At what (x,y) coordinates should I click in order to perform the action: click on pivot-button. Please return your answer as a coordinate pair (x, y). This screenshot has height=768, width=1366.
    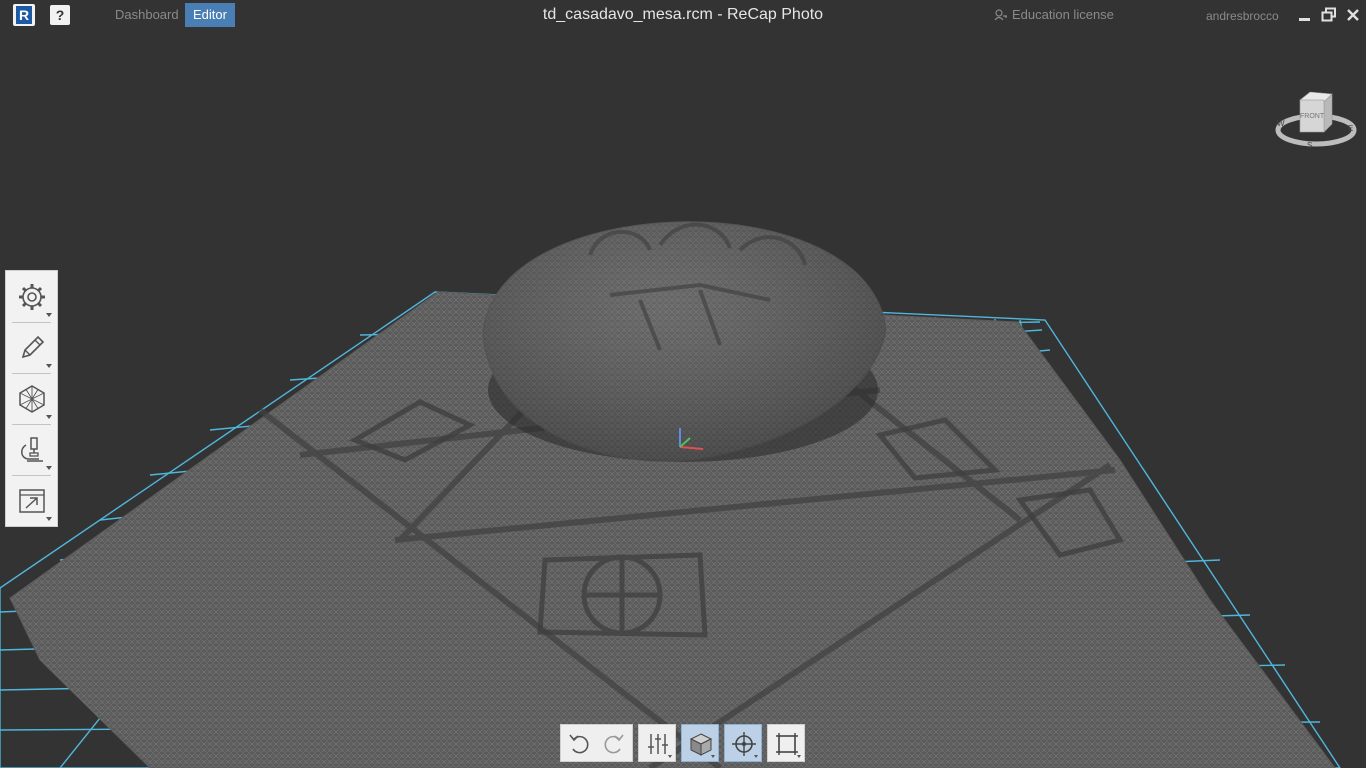
    Looking at the image, I should click on (743, 743).